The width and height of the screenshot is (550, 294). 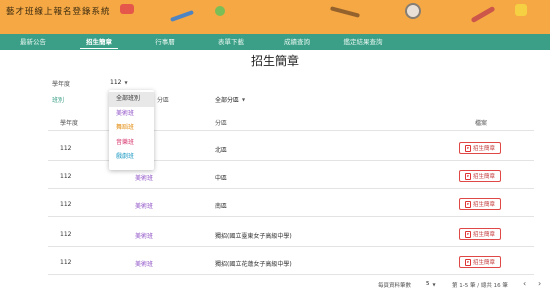 I want to click on class-option: 音樂班, so click(x=131, y=143).